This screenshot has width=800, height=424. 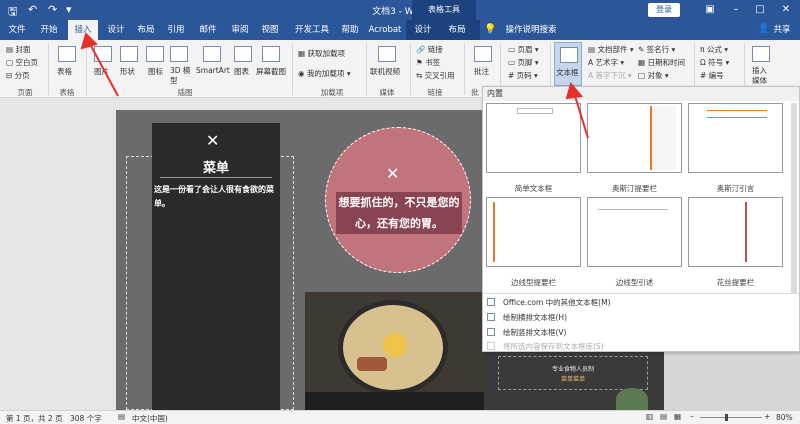 What do you see at coordinates (663, 416) in the screenshot?
I see `print-layout-icon: ▤` at bounding box center [663, 416].